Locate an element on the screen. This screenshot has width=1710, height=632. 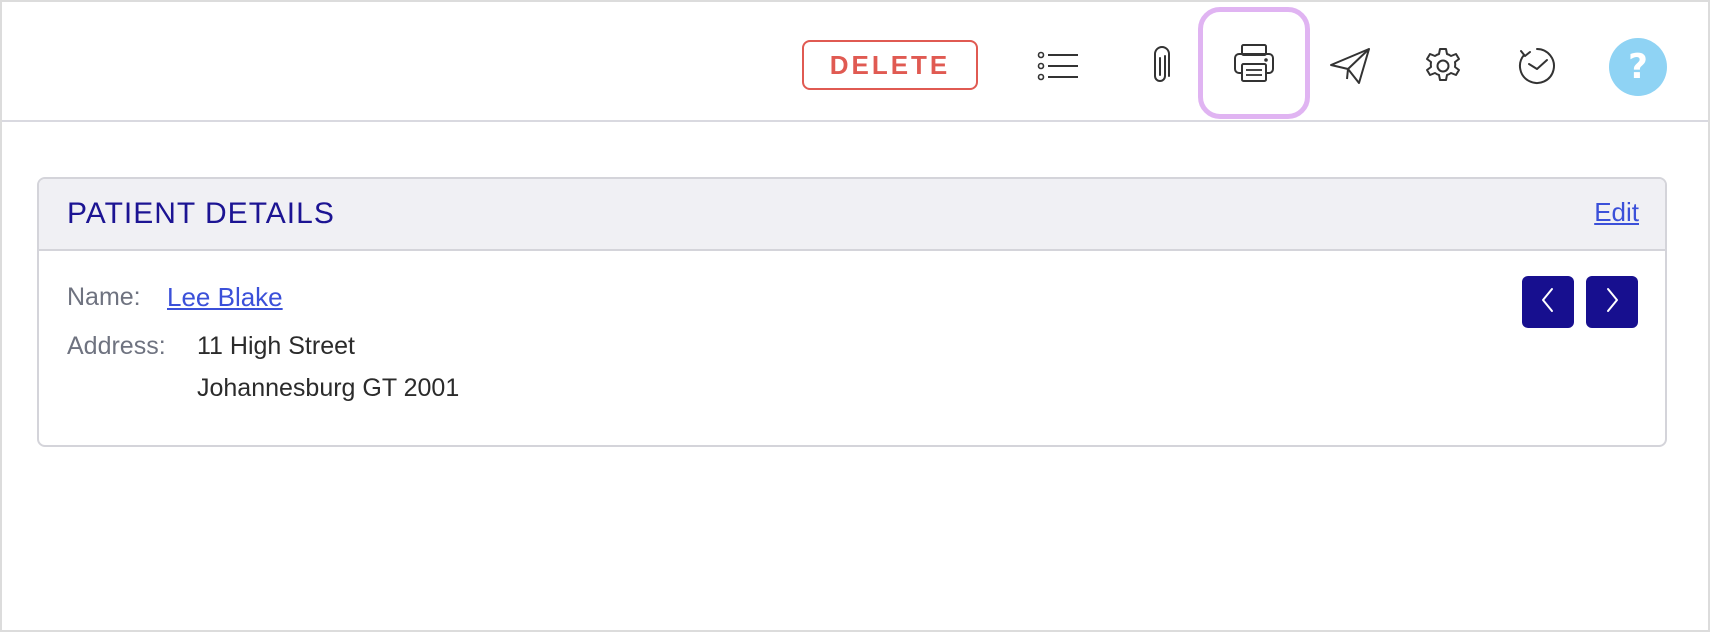
list-icon is located at coordinates (1058, 66).